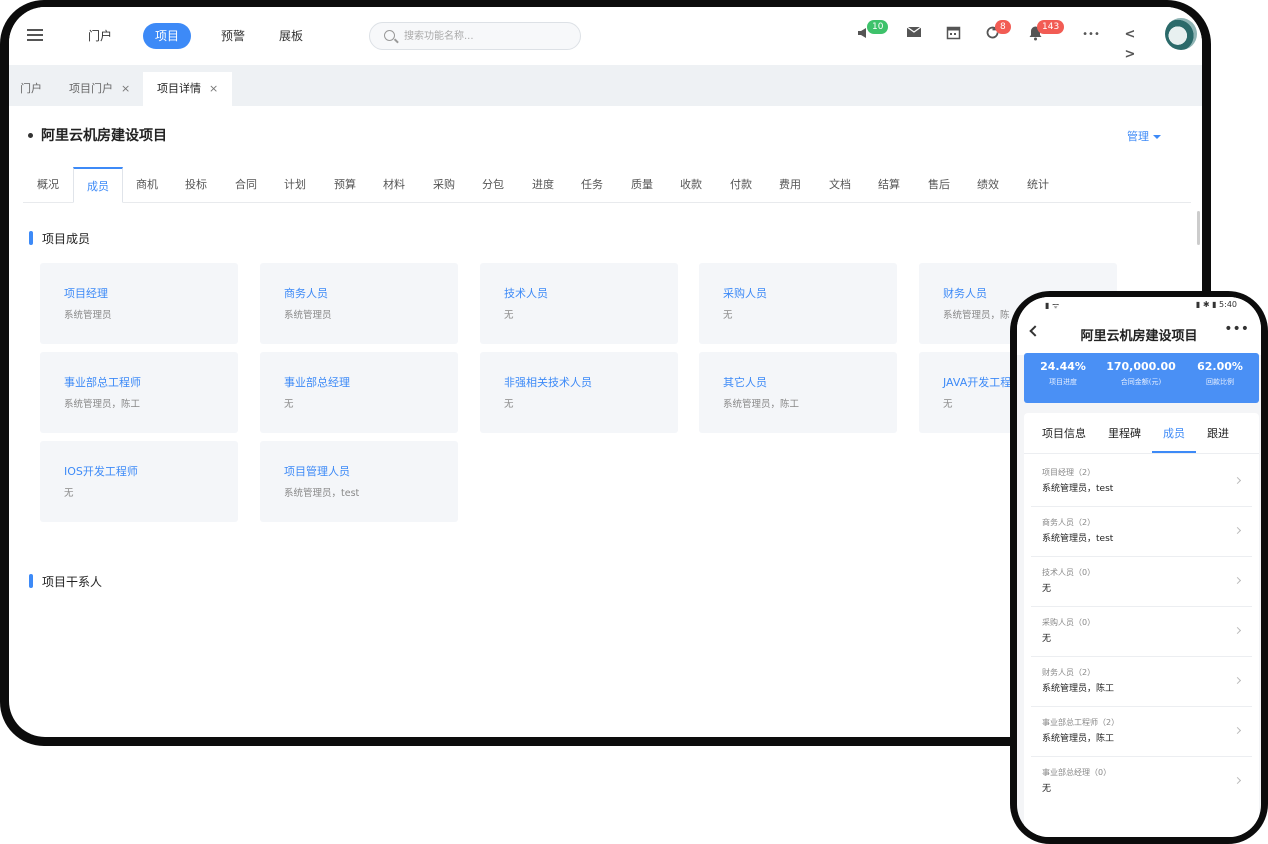  Describe the element at coordinates (1216, 304) in the screenshot. I see `status-right: ▮ ✱ ▮ 5:40` at that location.